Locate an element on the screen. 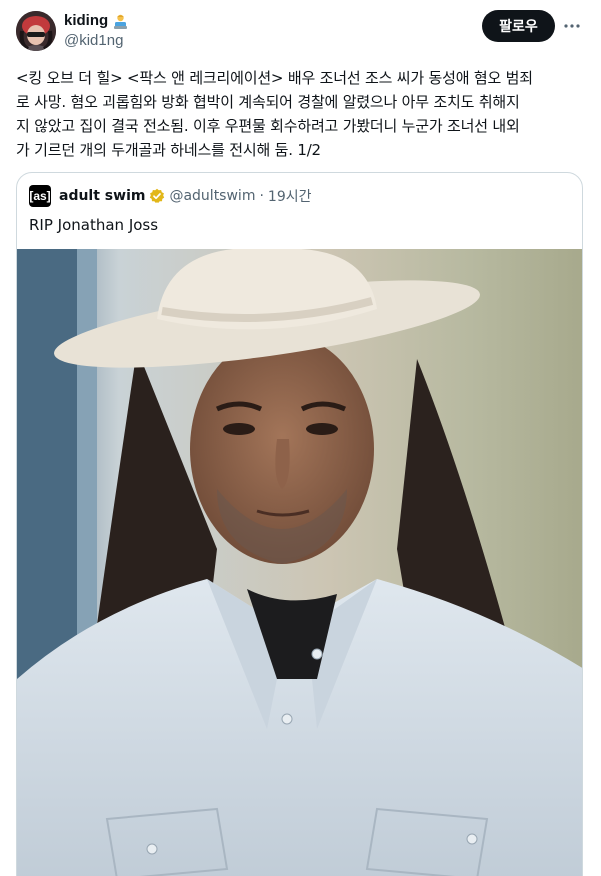 The height and width of the screenshot is (876, 601). person-emoji-icon is located at coordinates (121, 21).